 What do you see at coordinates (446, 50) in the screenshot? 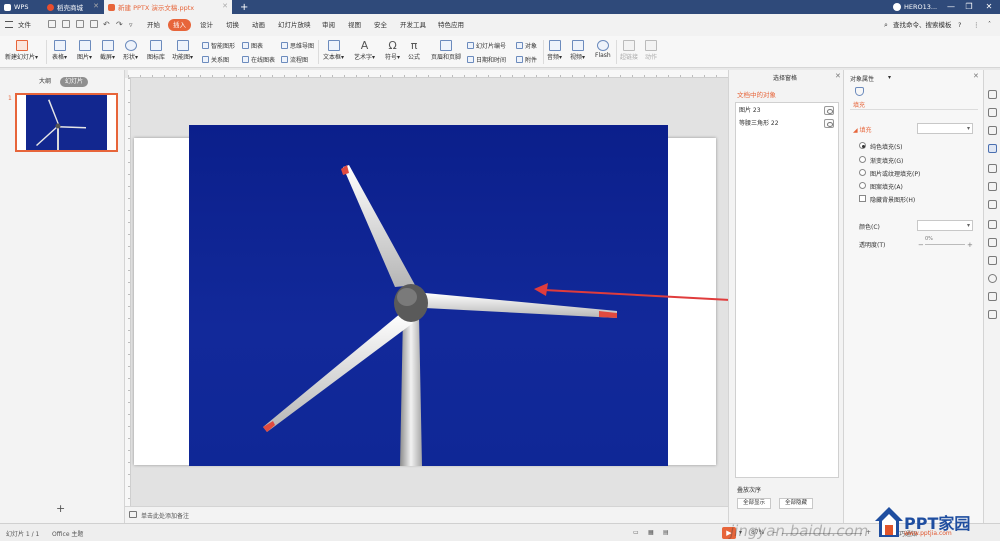
I see `header-footer-button: 页眉和页脚` at bounding box center [446, 50].